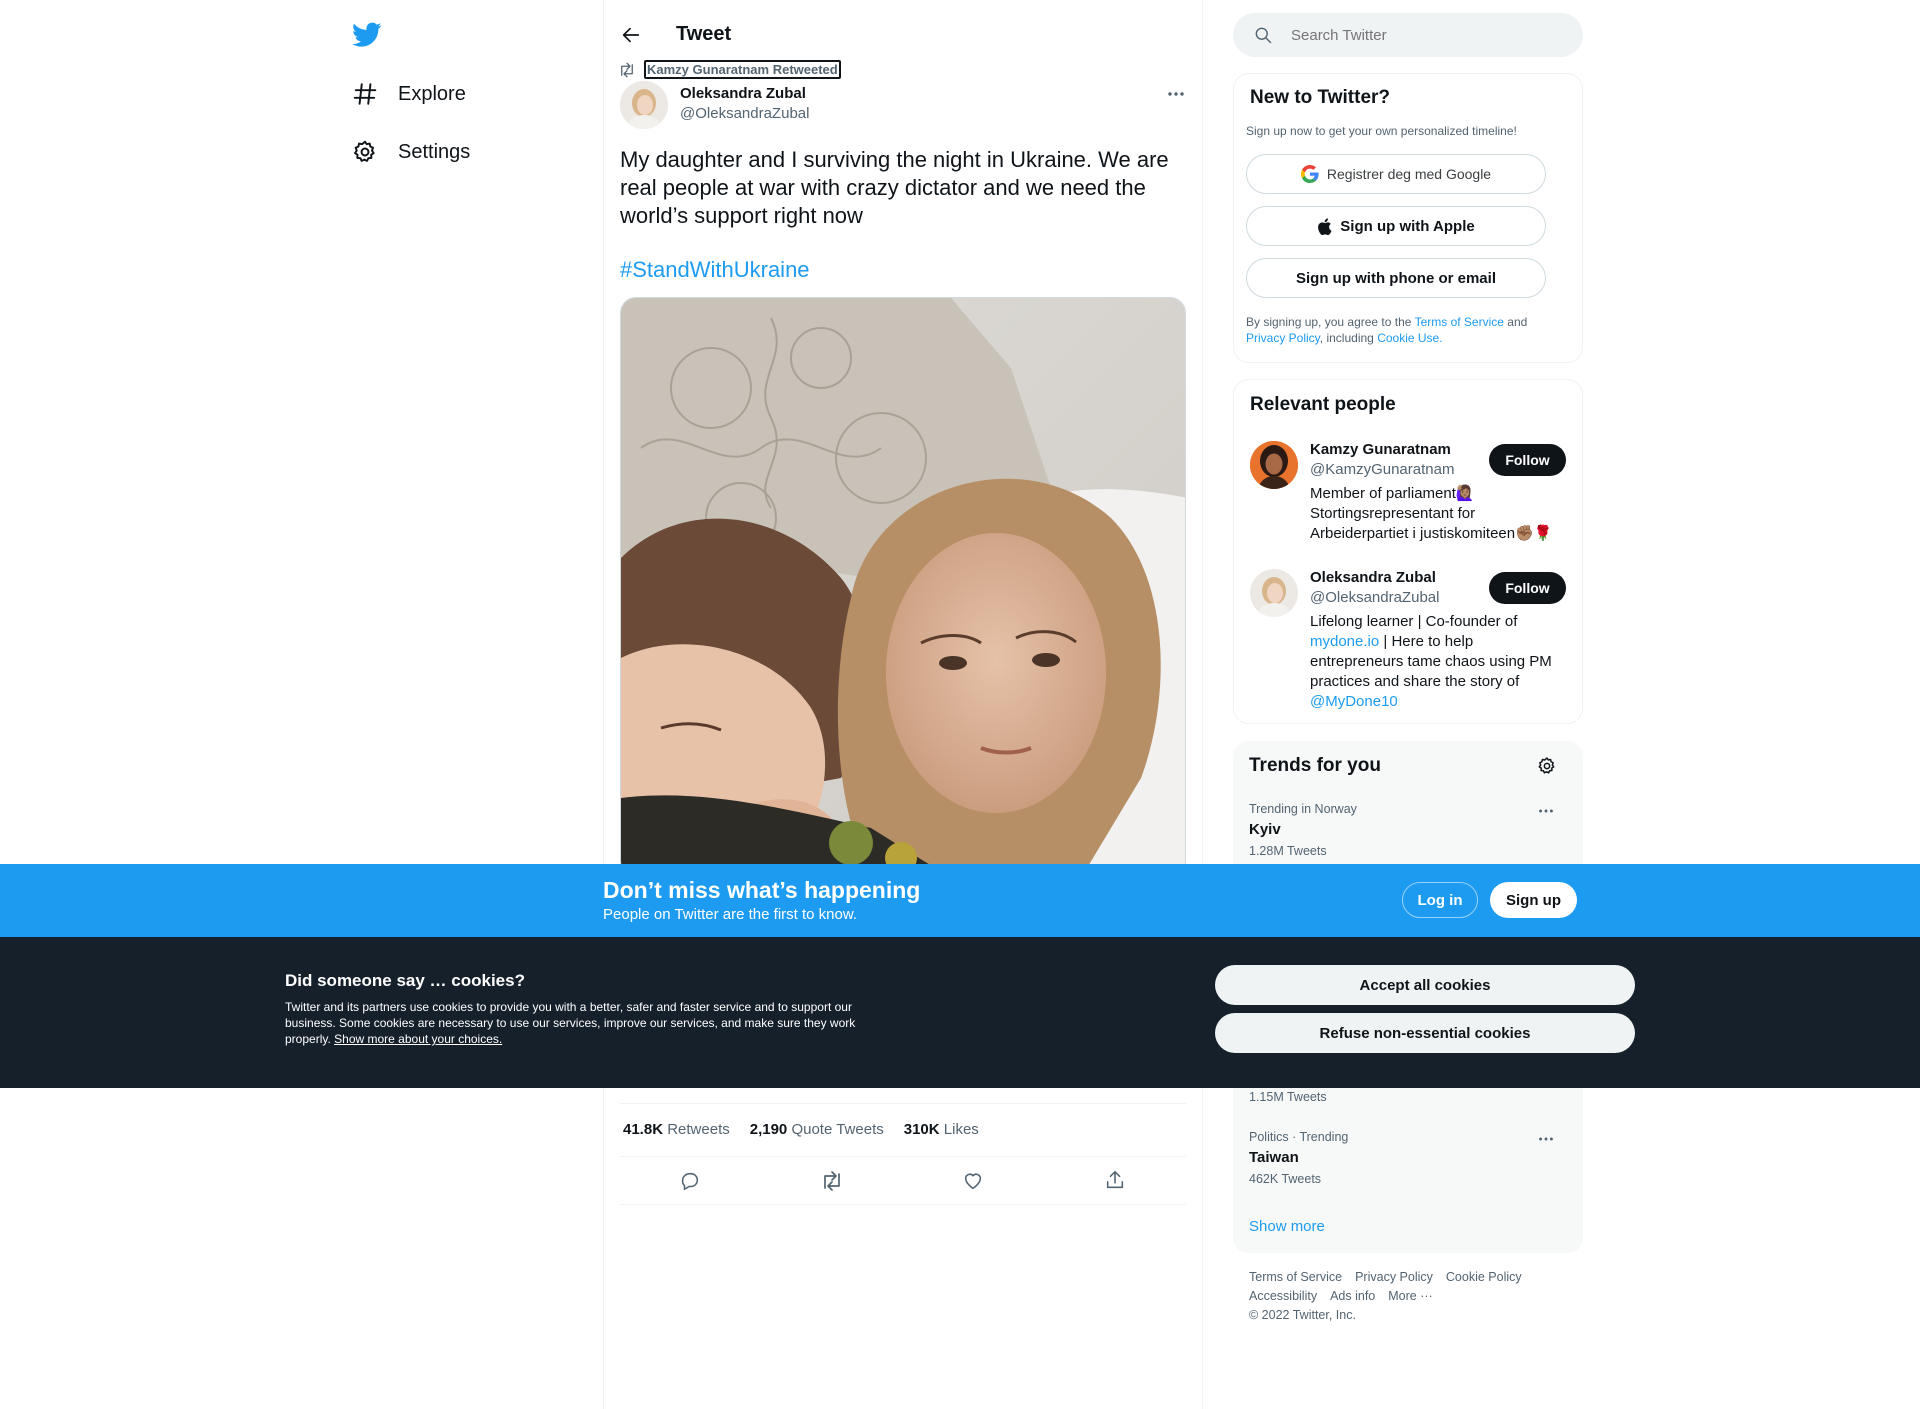  I want to click on stat-retweets: 41.8K Retweets, so click(676, 1129).